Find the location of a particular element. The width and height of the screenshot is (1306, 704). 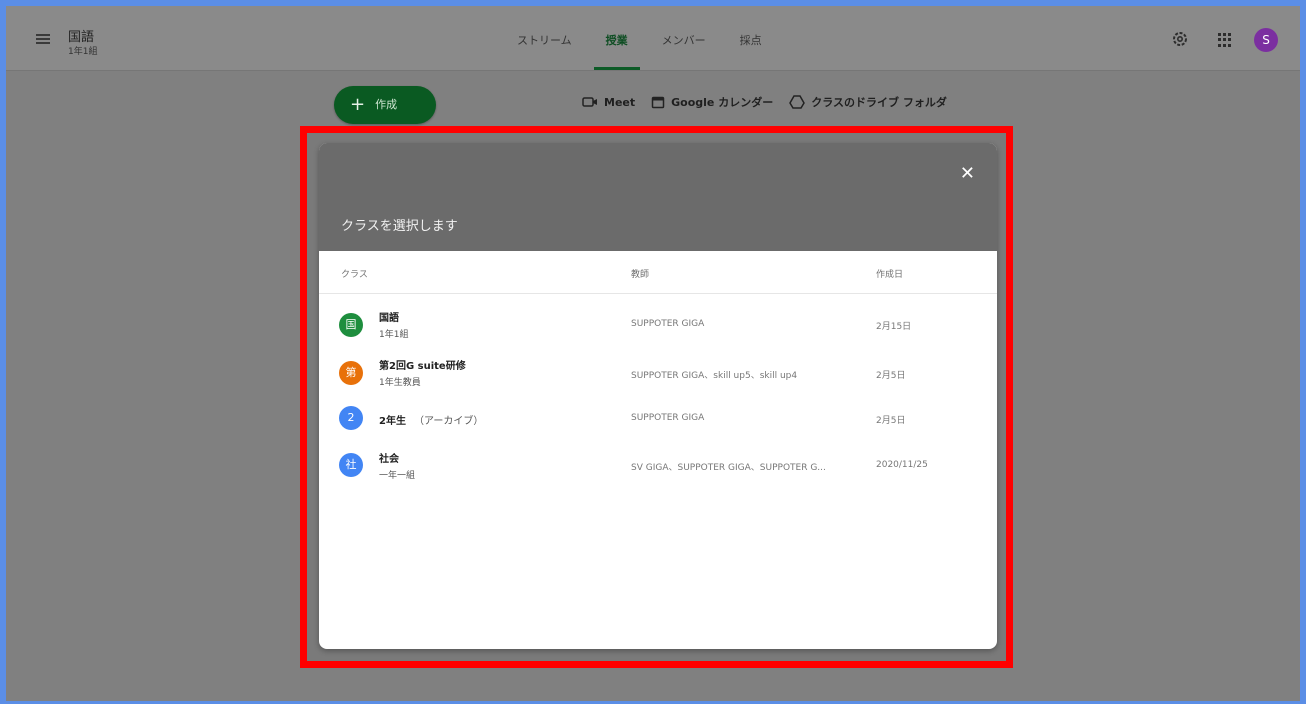

calendar-link: Google カレンダー is located at coordinates (712, 102).